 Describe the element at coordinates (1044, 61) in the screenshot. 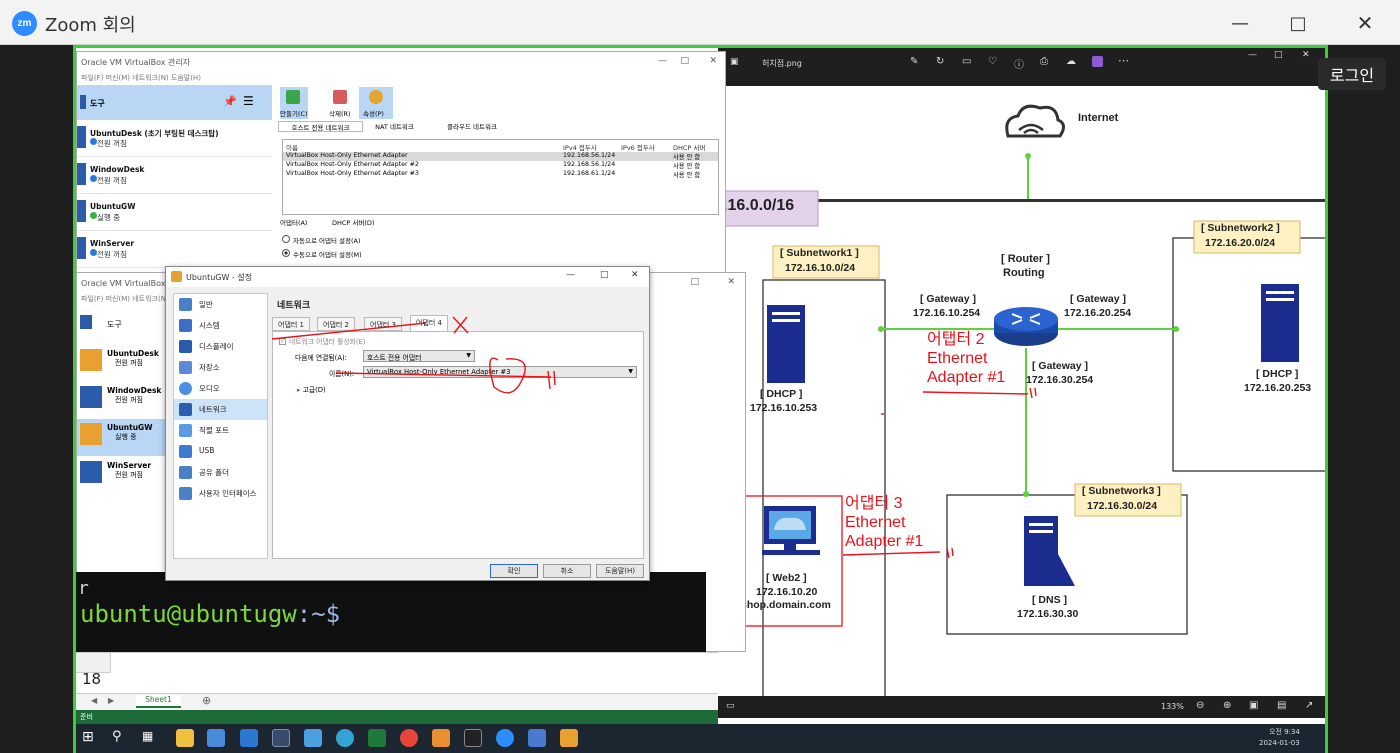

I see `print-icon: ⎙` at that location.